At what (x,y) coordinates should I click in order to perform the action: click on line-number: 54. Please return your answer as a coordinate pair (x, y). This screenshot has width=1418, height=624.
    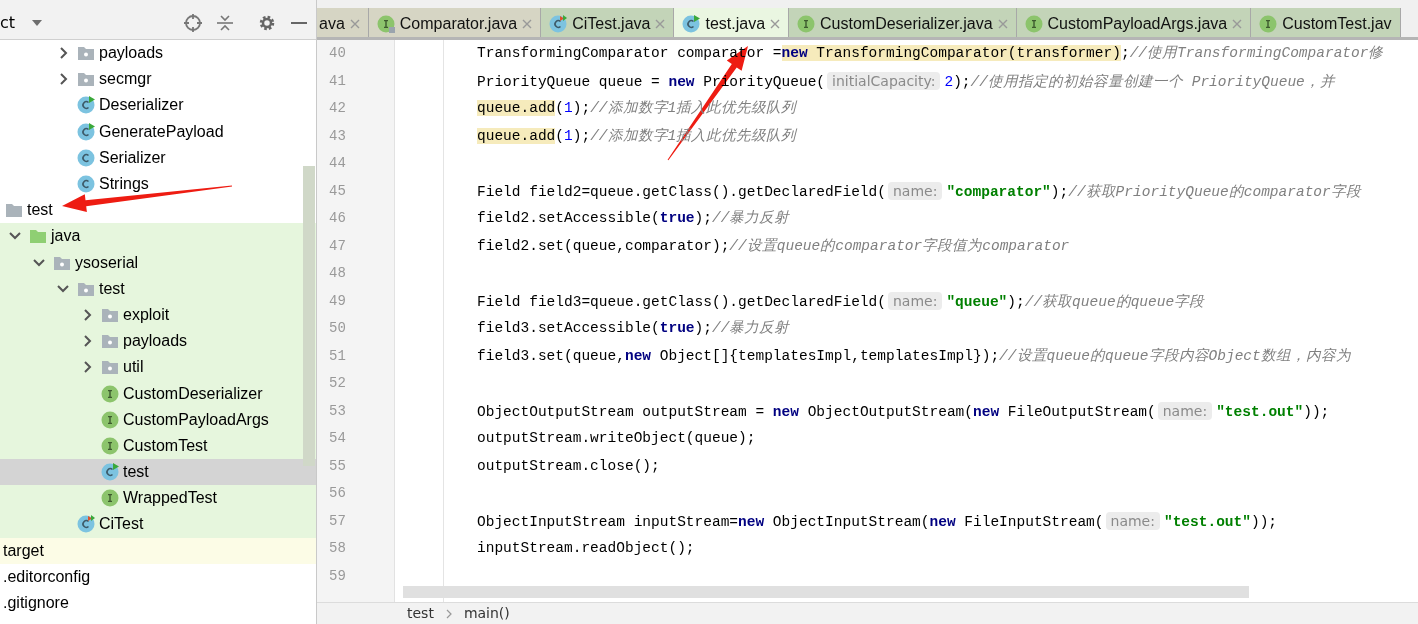
    Looking at the image, I should click on (337, 438).